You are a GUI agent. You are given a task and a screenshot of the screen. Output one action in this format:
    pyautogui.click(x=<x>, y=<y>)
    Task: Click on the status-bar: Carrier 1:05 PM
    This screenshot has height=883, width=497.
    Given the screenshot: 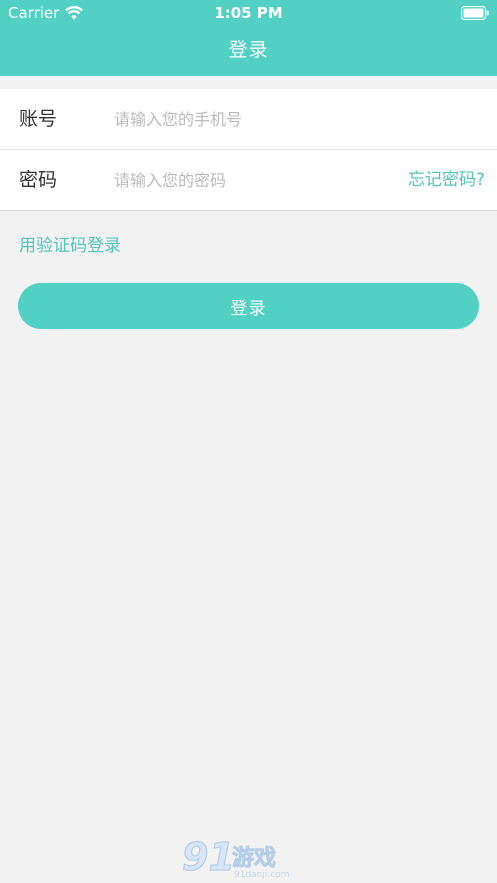 What is the action you would take?
    pyautogui.click(x=248, y=13)
    